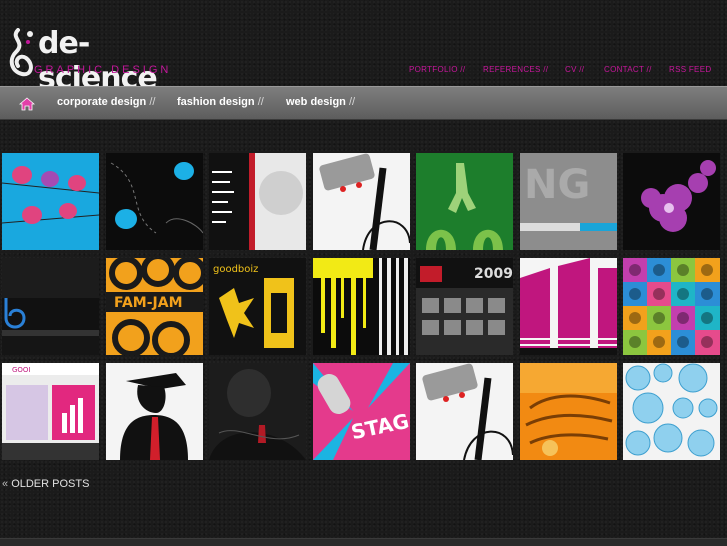  What do you see at coordinates (515, 69) in the screenshot?
I see `nav-references: REFERENCES //` at bounding box center [515, 69].